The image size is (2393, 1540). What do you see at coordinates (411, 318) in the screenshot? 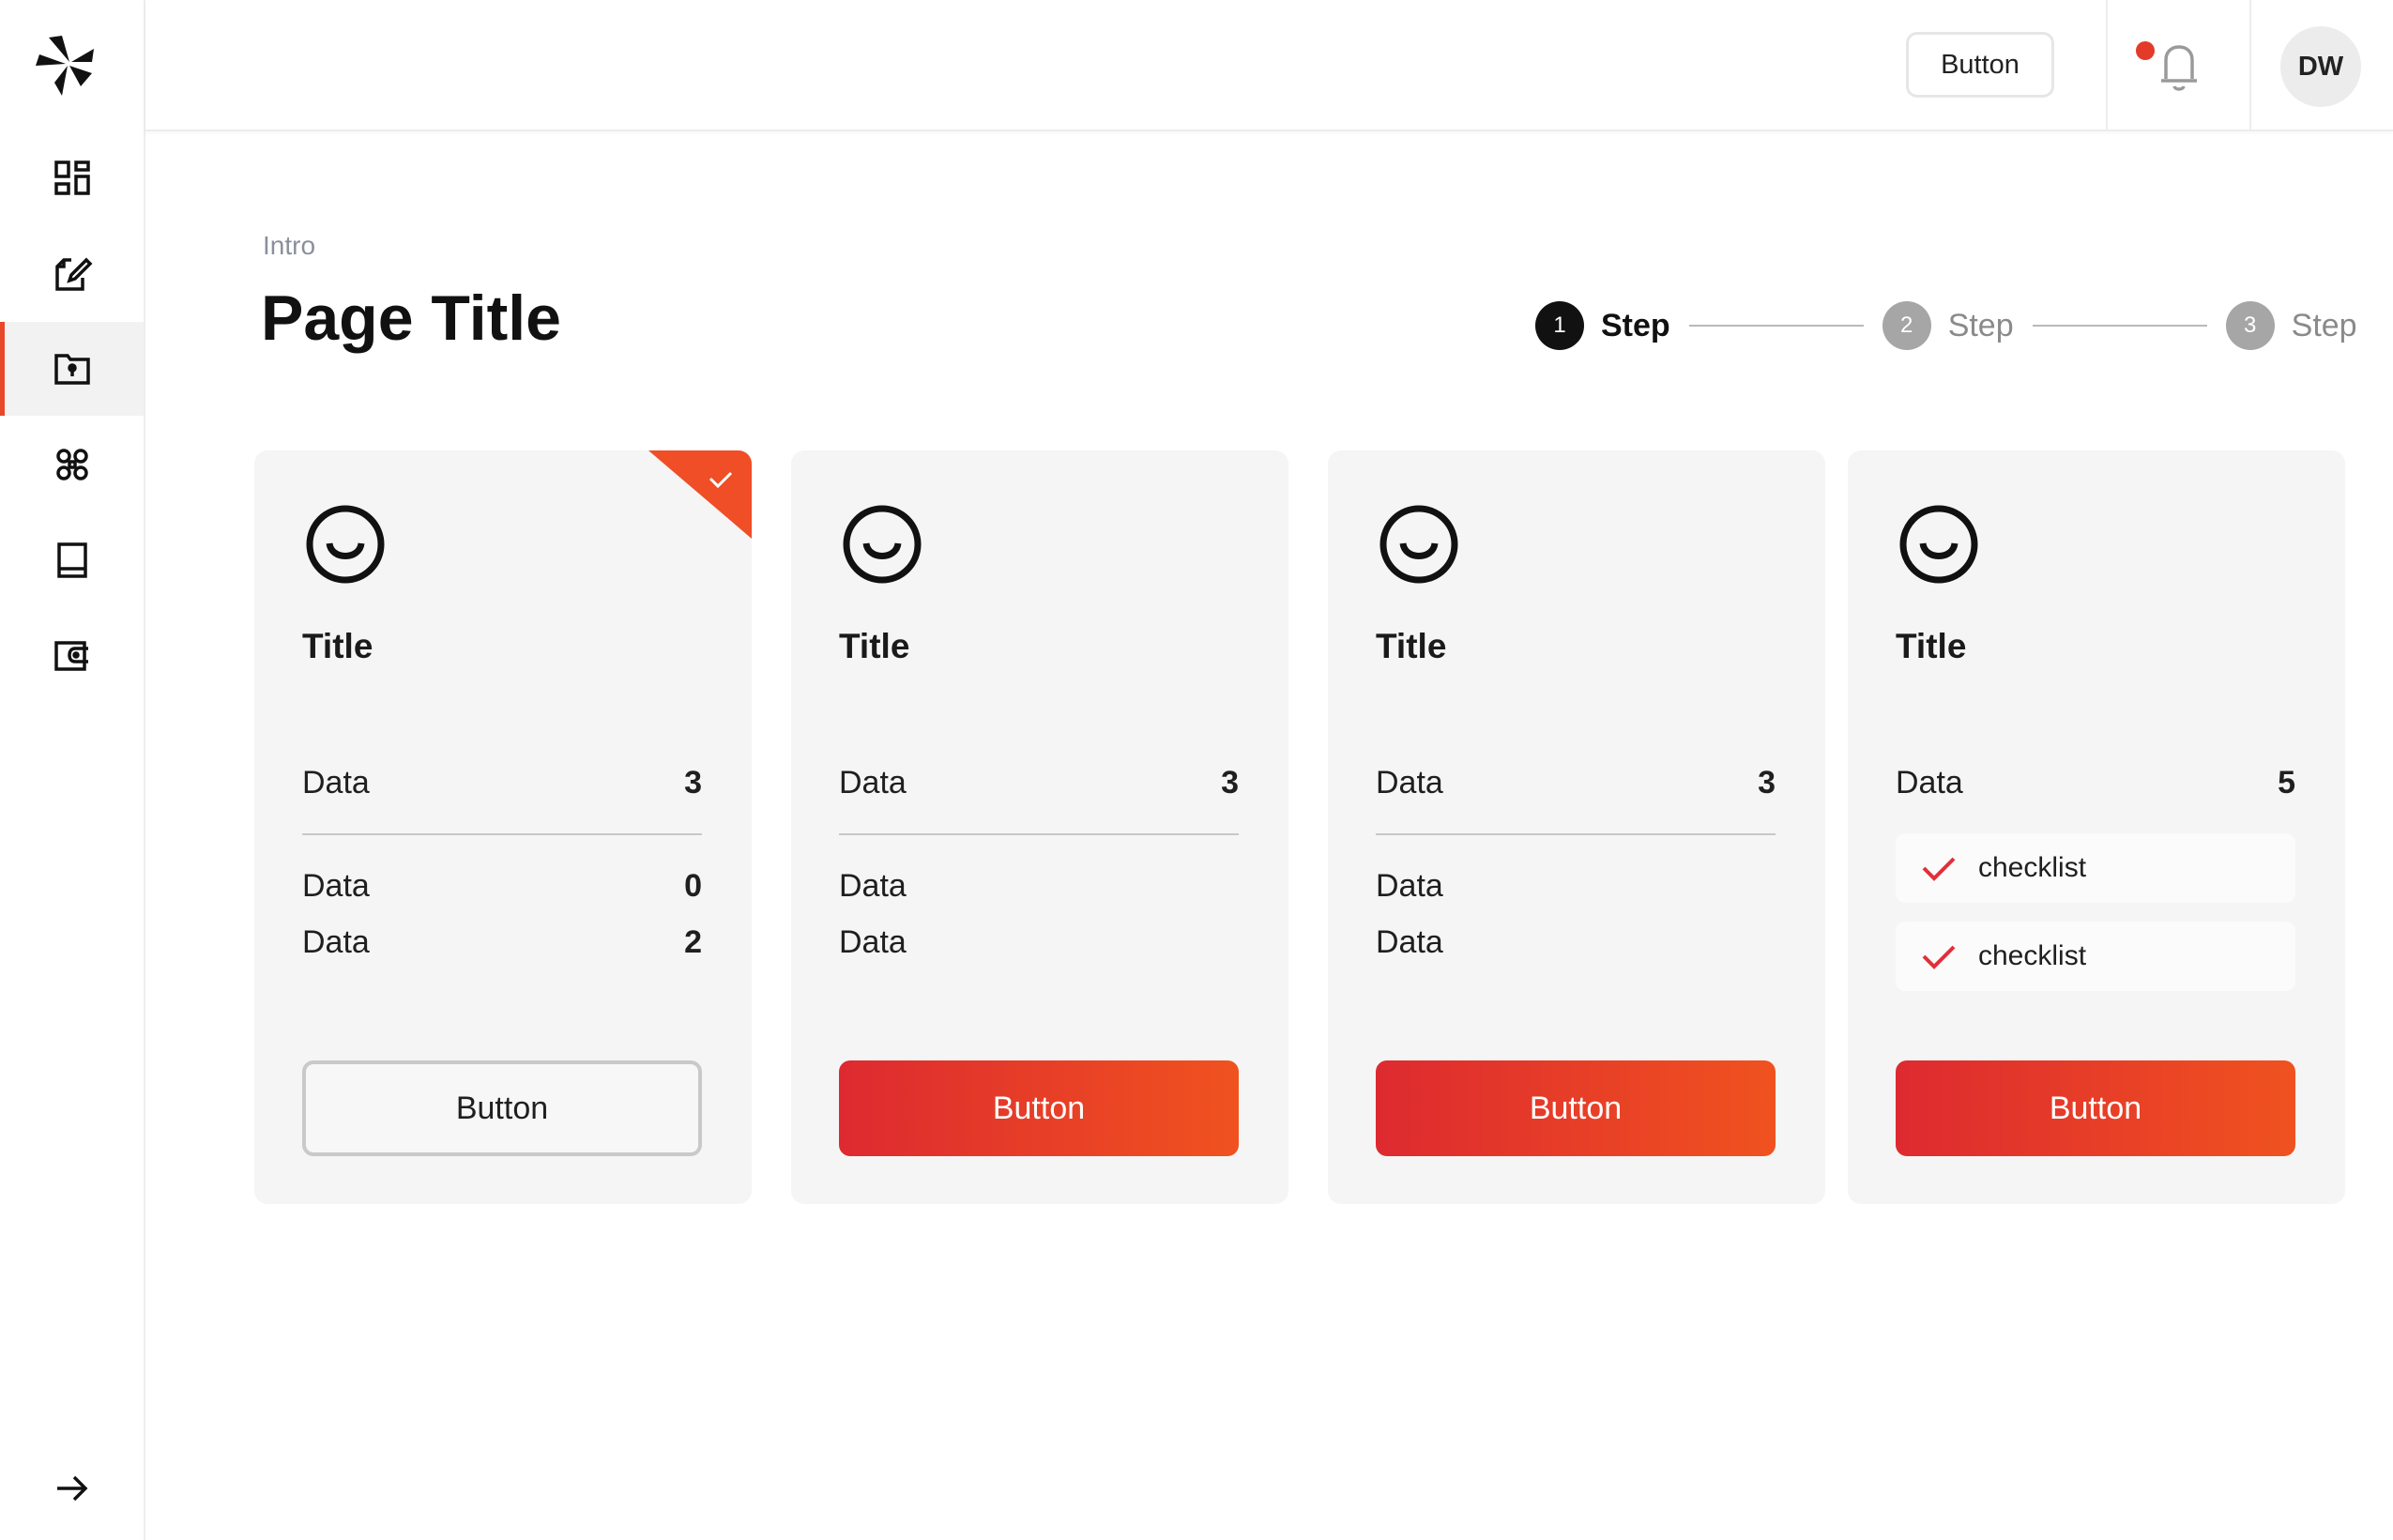
I see `page-title: Page Title` at bounding box center [411, 318].